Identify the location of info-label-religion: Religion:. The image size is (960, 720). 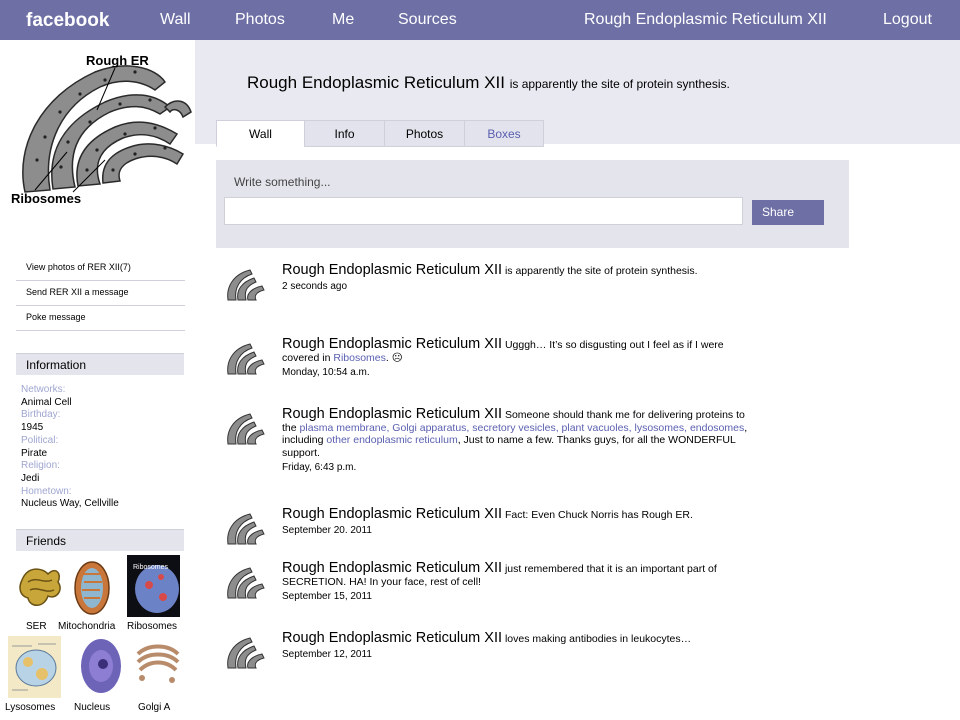
(40, 466).